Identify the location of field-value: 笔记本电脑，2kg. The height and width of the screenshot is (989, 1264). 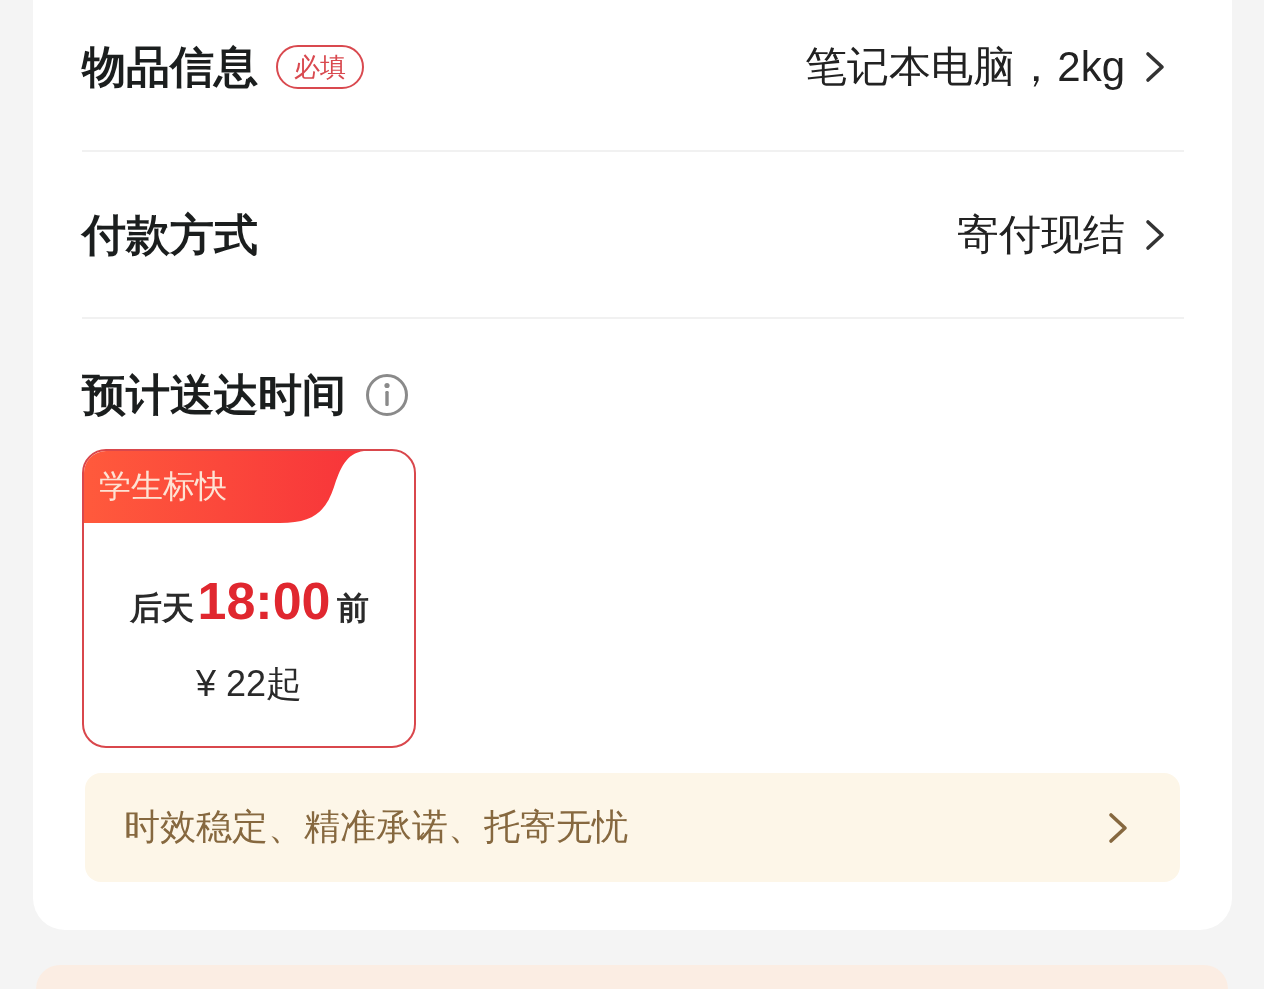
(965, 67).